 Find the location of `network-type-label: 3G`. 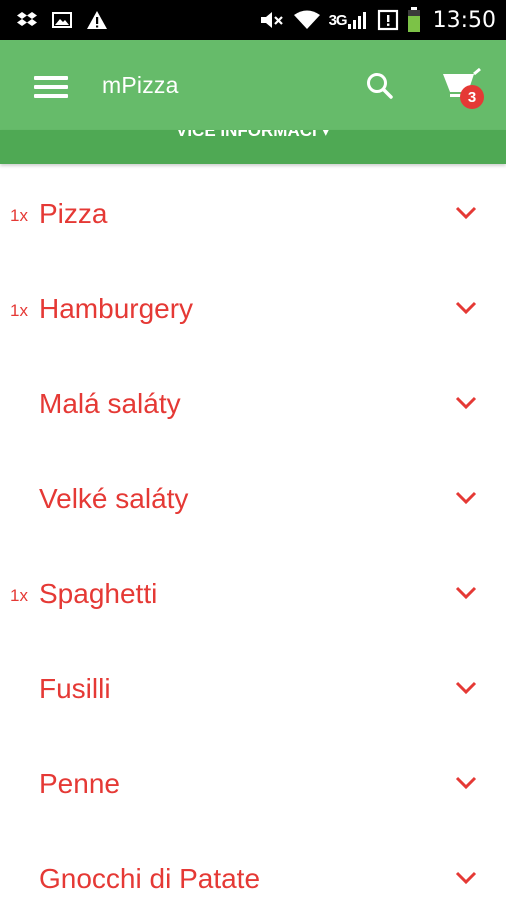

network-type-label: 3G is located at coordinates (338, 20).